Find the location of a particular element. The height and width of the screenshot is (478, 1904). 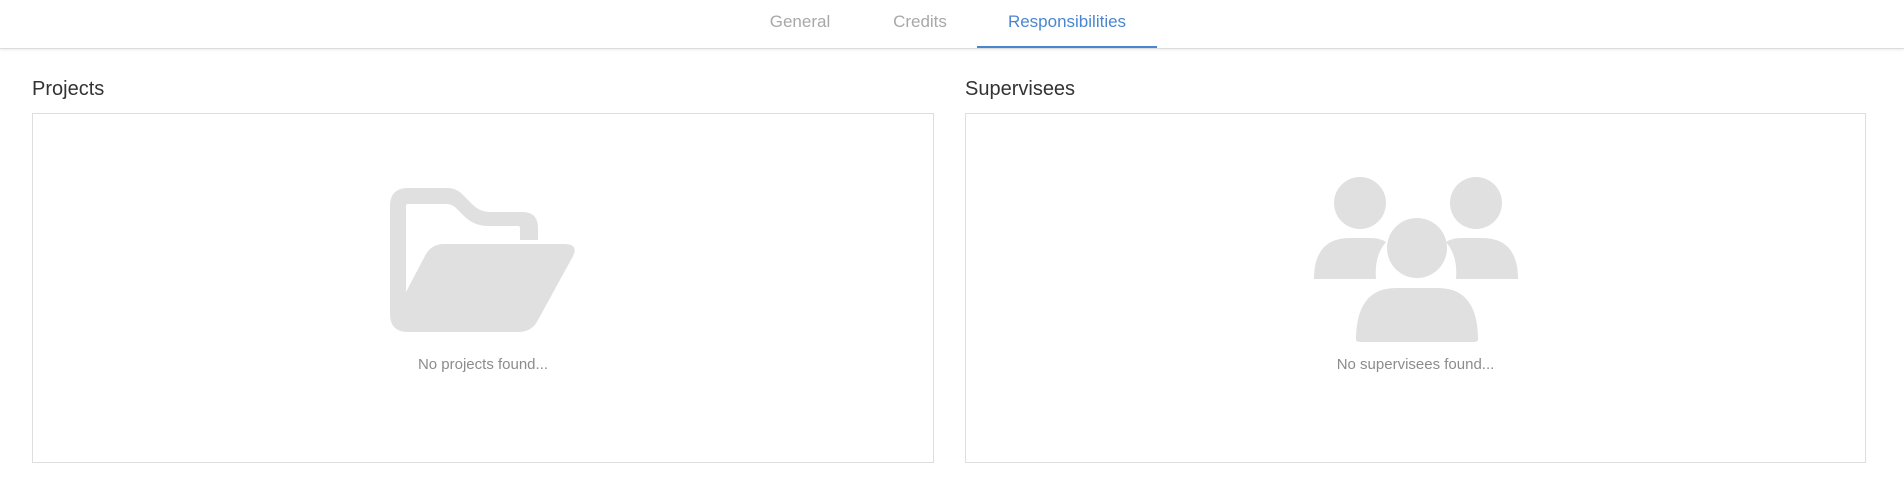

tab-responsibilities: Responsibilities is located at coordinates (1067, 24).